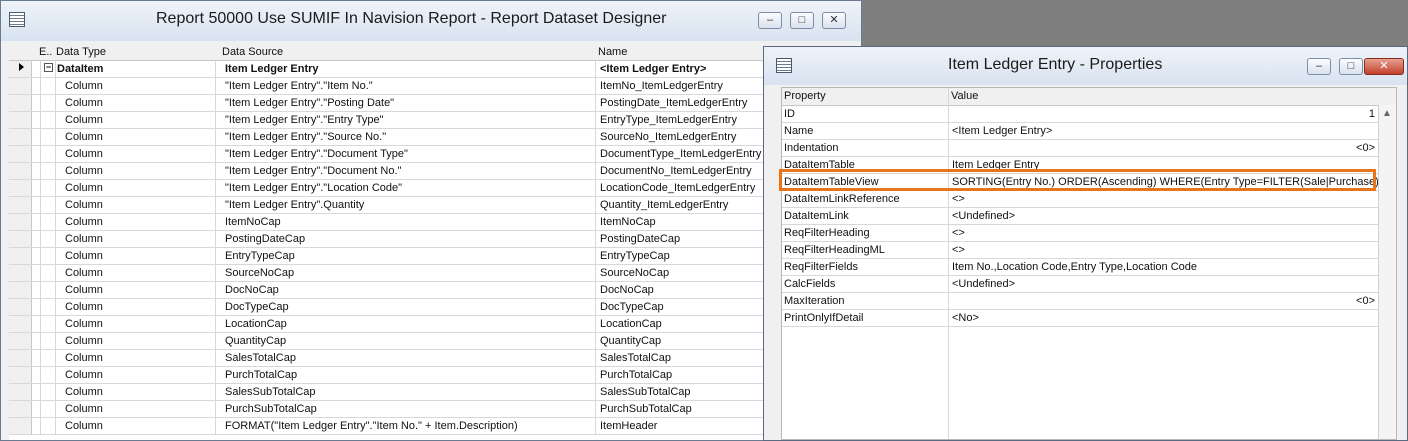  What do you see at coordinates (628, 426) in the screenshot?
I see `name-cell: ItemHeader` at bounding box center [628, 426].